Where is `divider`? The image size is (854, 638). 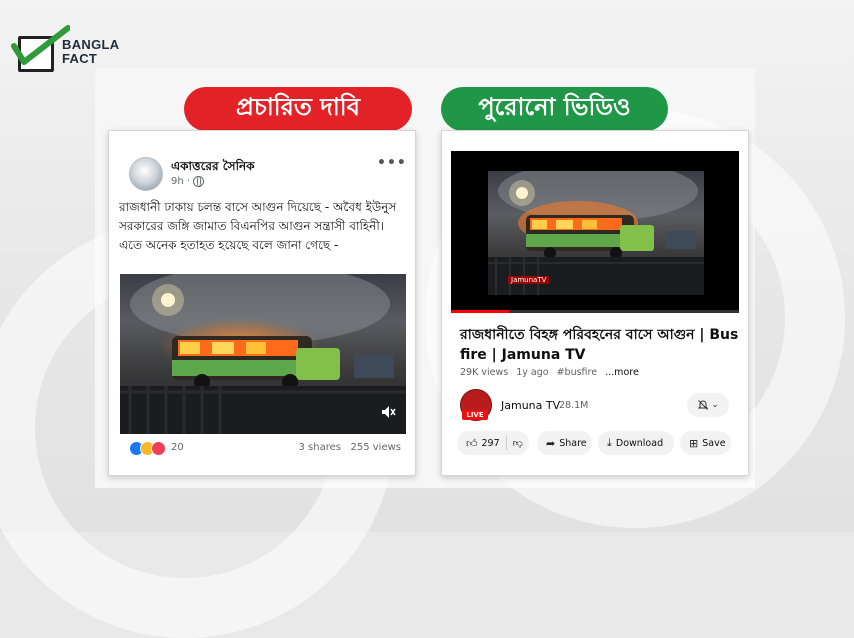
divider is located at coordinates (506, 443).